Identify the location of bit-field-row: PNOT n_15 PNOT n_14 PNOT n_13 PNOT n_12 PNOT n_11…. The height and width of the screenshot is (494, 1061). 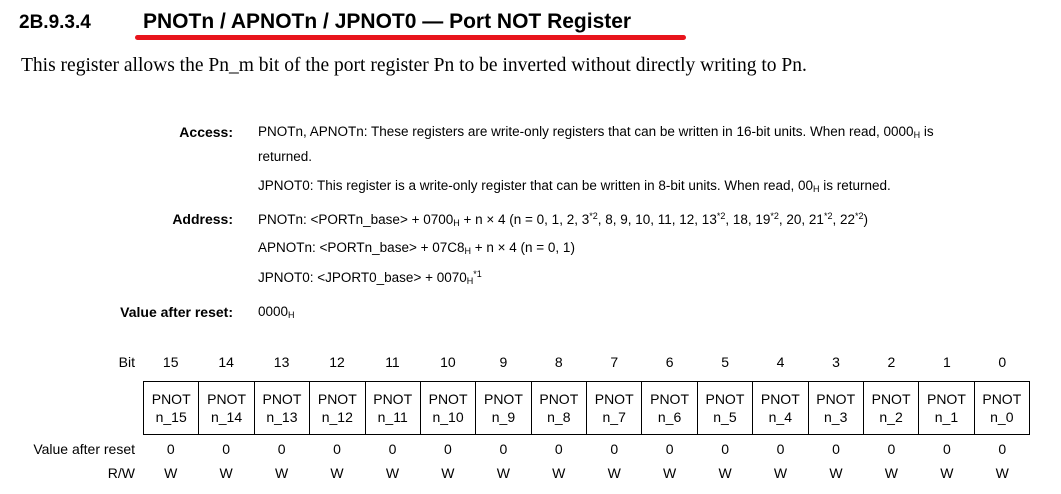
(586, 408).